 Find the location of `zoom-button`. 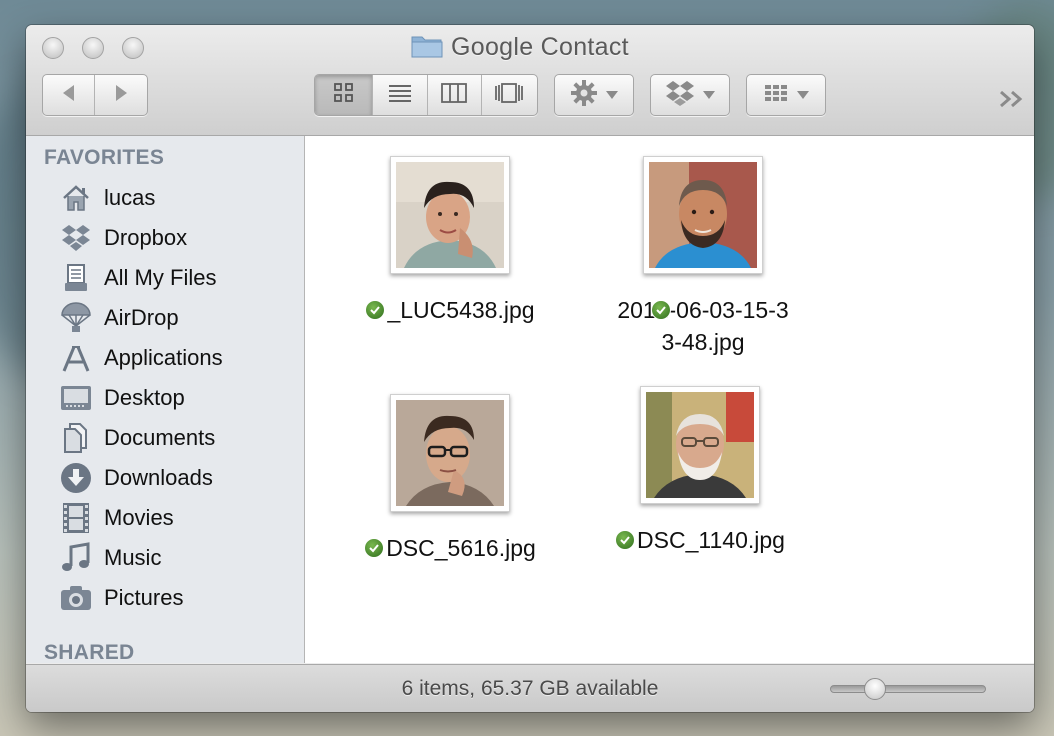

zoom-button is located at coordinates (133, 48).